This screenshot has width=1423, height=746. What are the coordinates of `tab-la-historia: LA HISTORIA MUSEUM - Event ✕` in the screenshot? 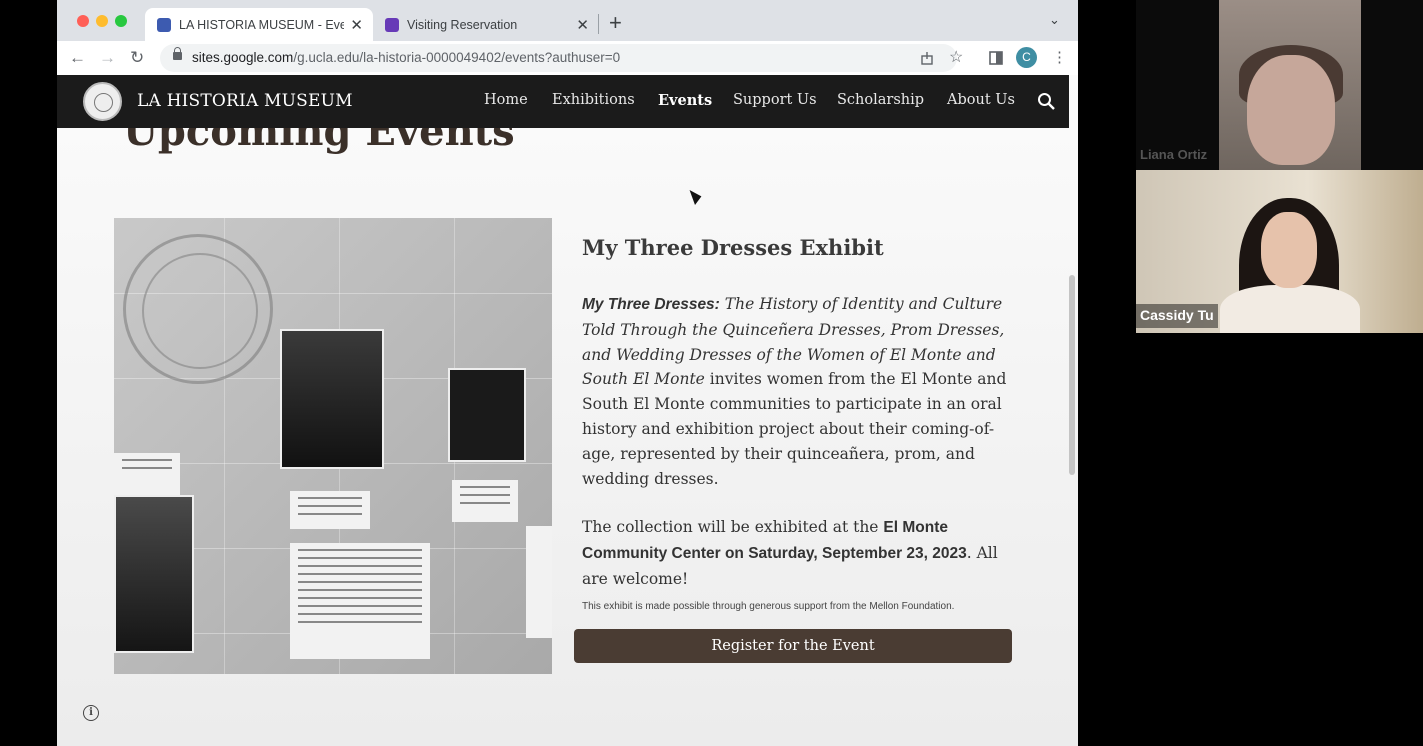 It's located at (259, 24).